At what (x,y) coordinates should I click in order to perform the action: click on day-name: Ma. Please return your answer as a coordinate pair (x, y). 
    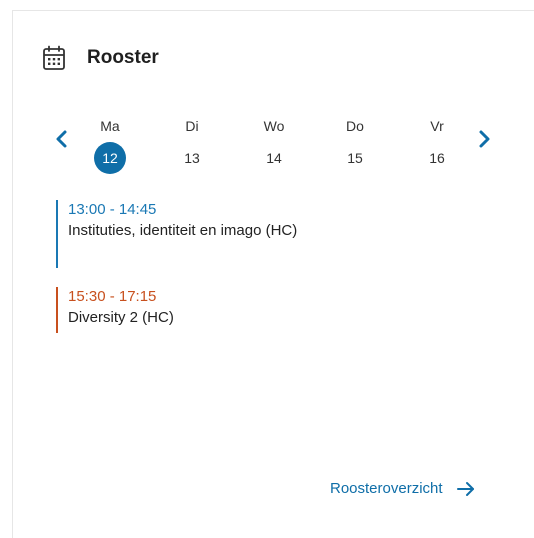
    Looking at the image, I should click on (110, 126).